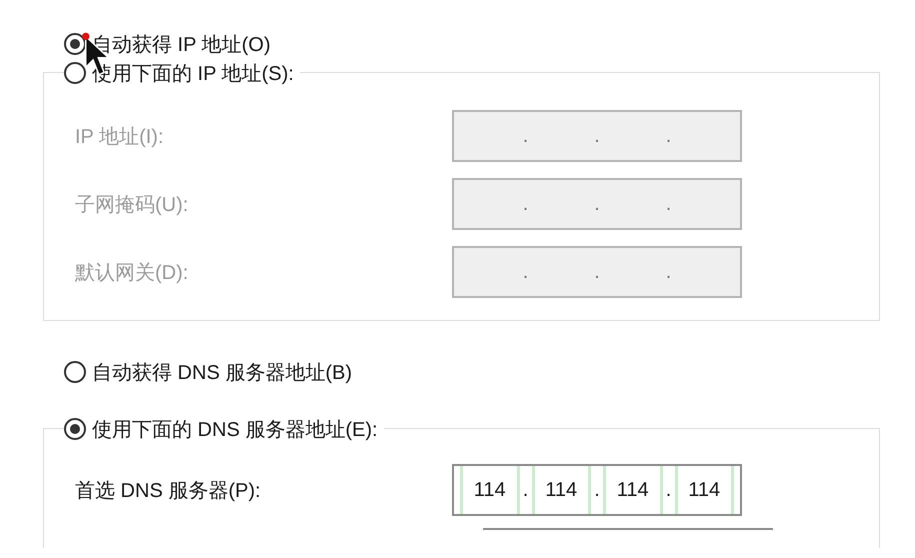 The image size is (915, 558). Describe the element at coordinates (132, 205) in the screenshot. I see `field-label: 子网掩码(U):` at that location.